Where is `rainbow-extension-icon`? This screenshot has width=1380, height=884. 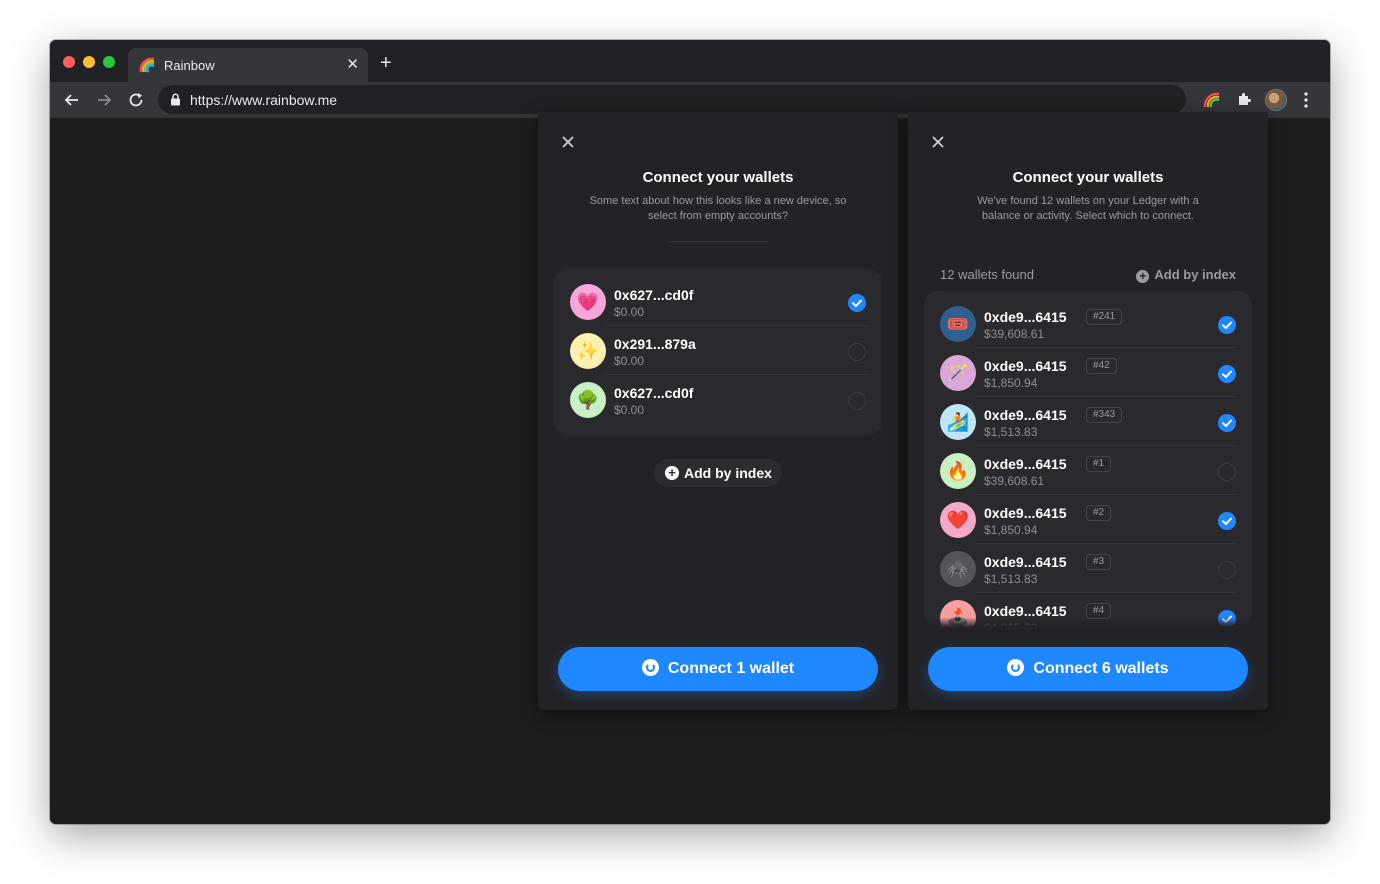 rainbow-extension-icon is located at coordinates (1212, 100).